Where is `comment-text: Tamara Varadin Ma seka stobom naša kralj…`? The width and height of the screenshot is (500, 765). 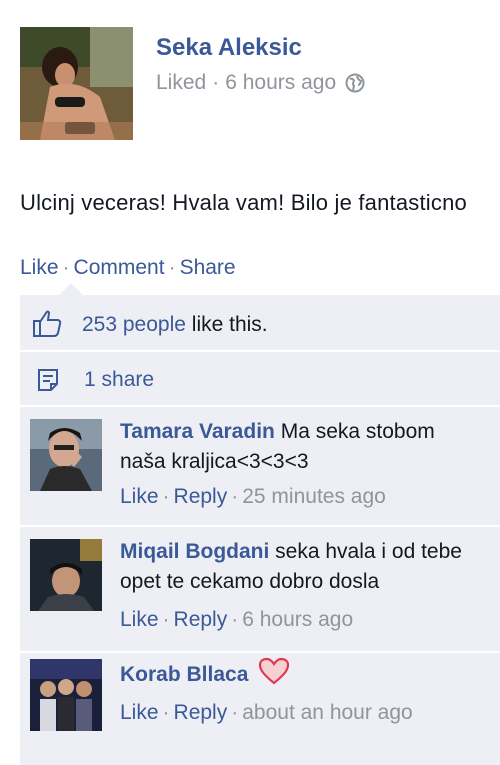
comment-text: Tamara Varadin Ma seka stobom naša kralj… is located at coordinates (277, 447).